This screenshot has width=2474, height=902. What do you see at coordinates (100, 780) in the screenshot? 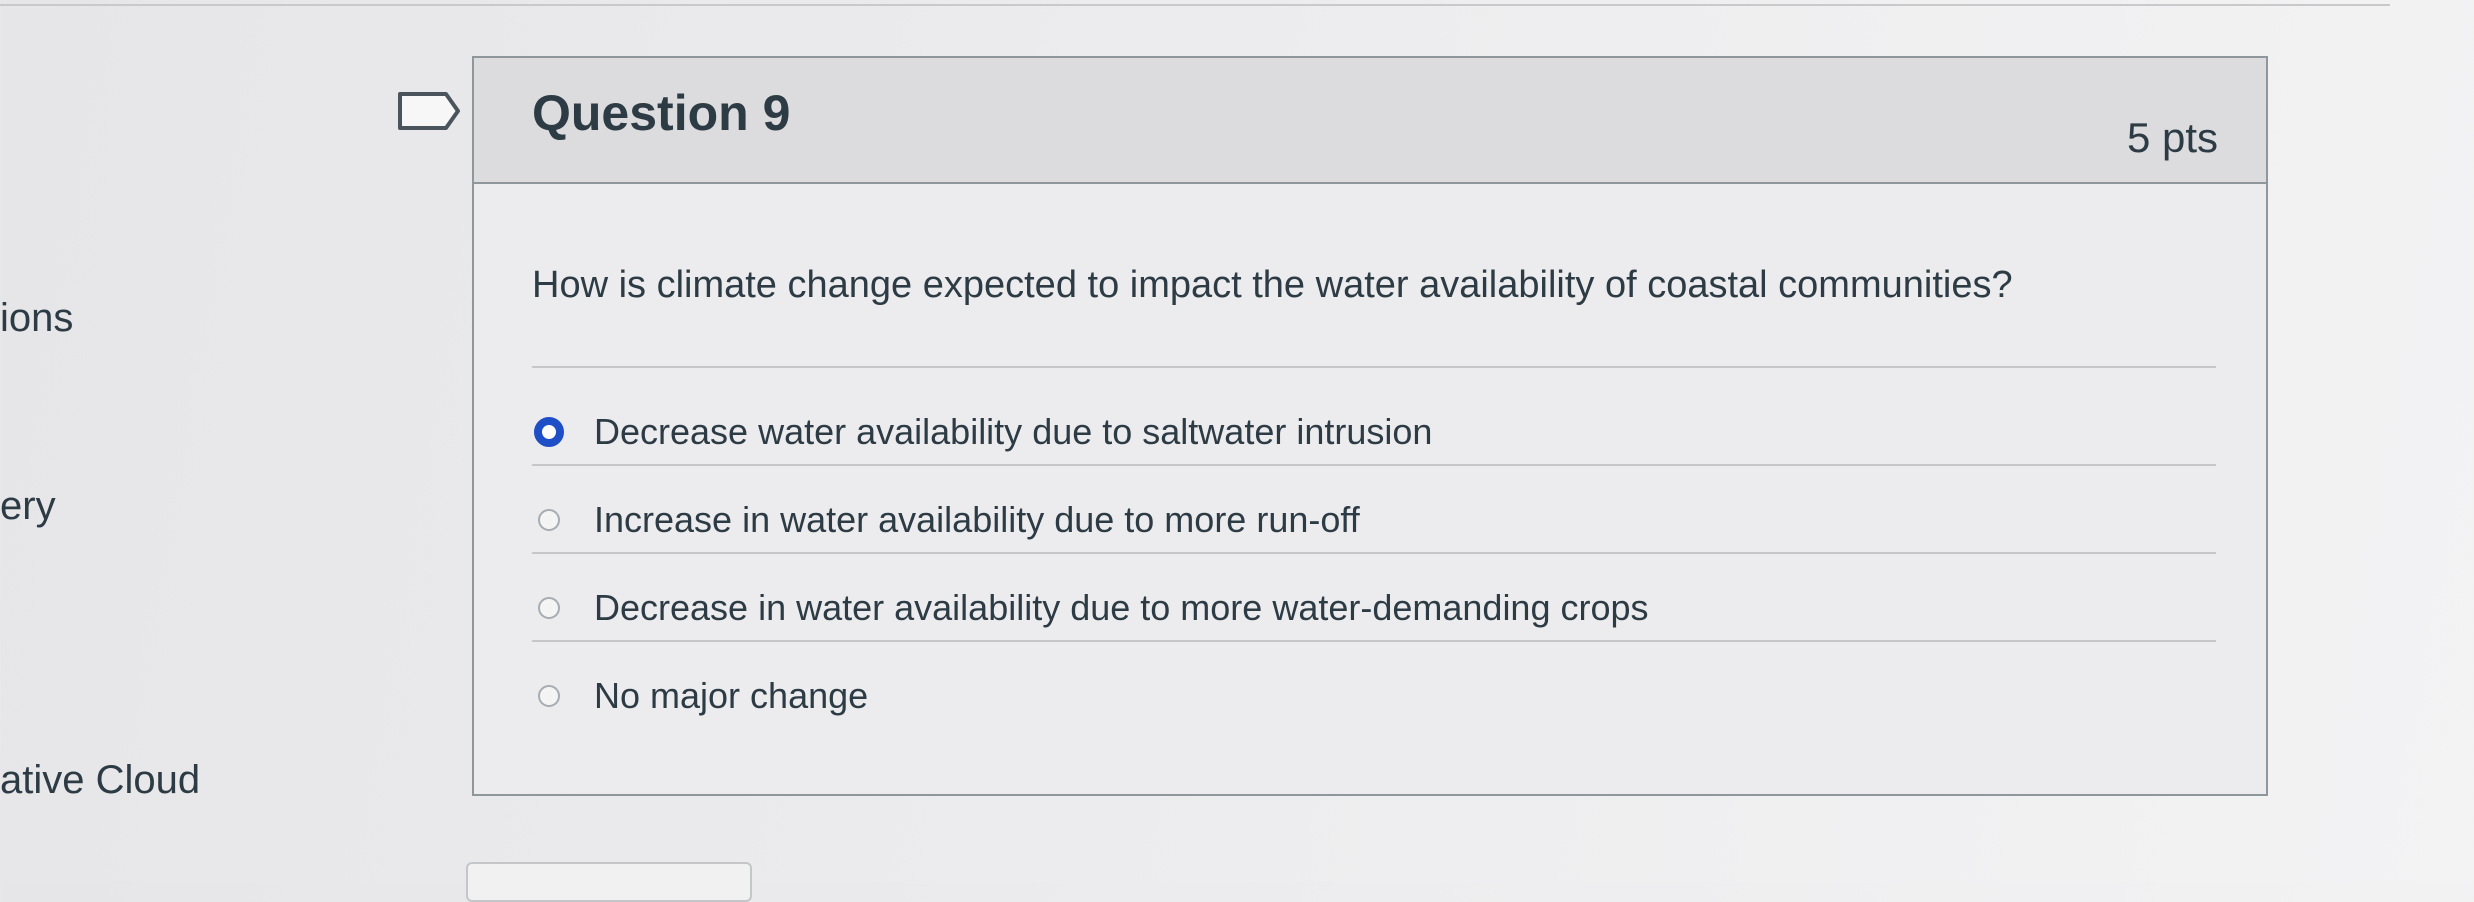
I see `nav-item-creative-cloud: ative Cloud` at bounding box center [100, 780].